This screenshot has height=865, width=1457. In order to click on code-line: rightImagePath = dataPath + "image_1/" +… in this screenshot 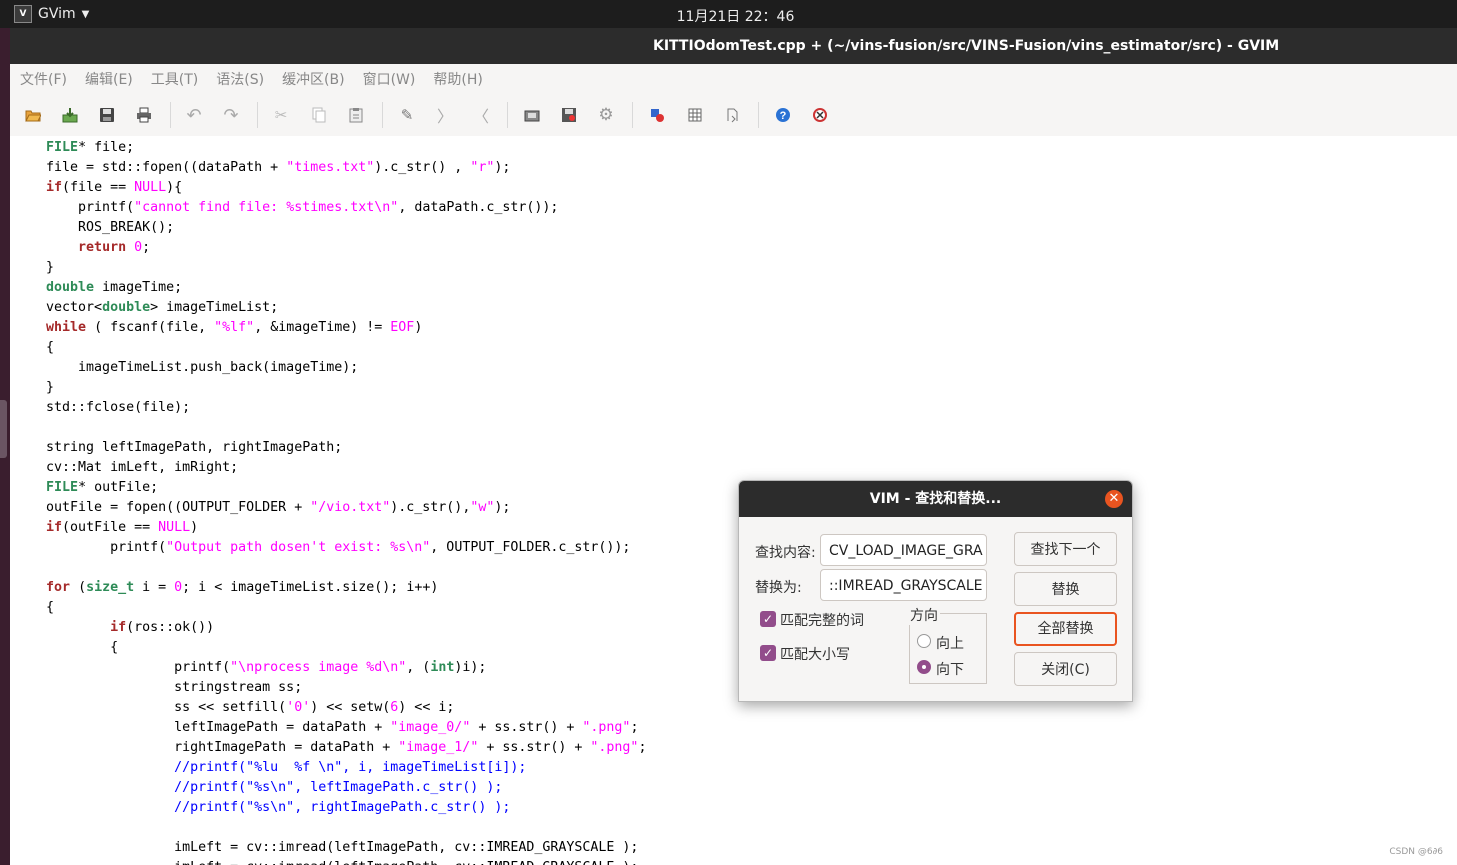, I will do `click(330, 748)`.